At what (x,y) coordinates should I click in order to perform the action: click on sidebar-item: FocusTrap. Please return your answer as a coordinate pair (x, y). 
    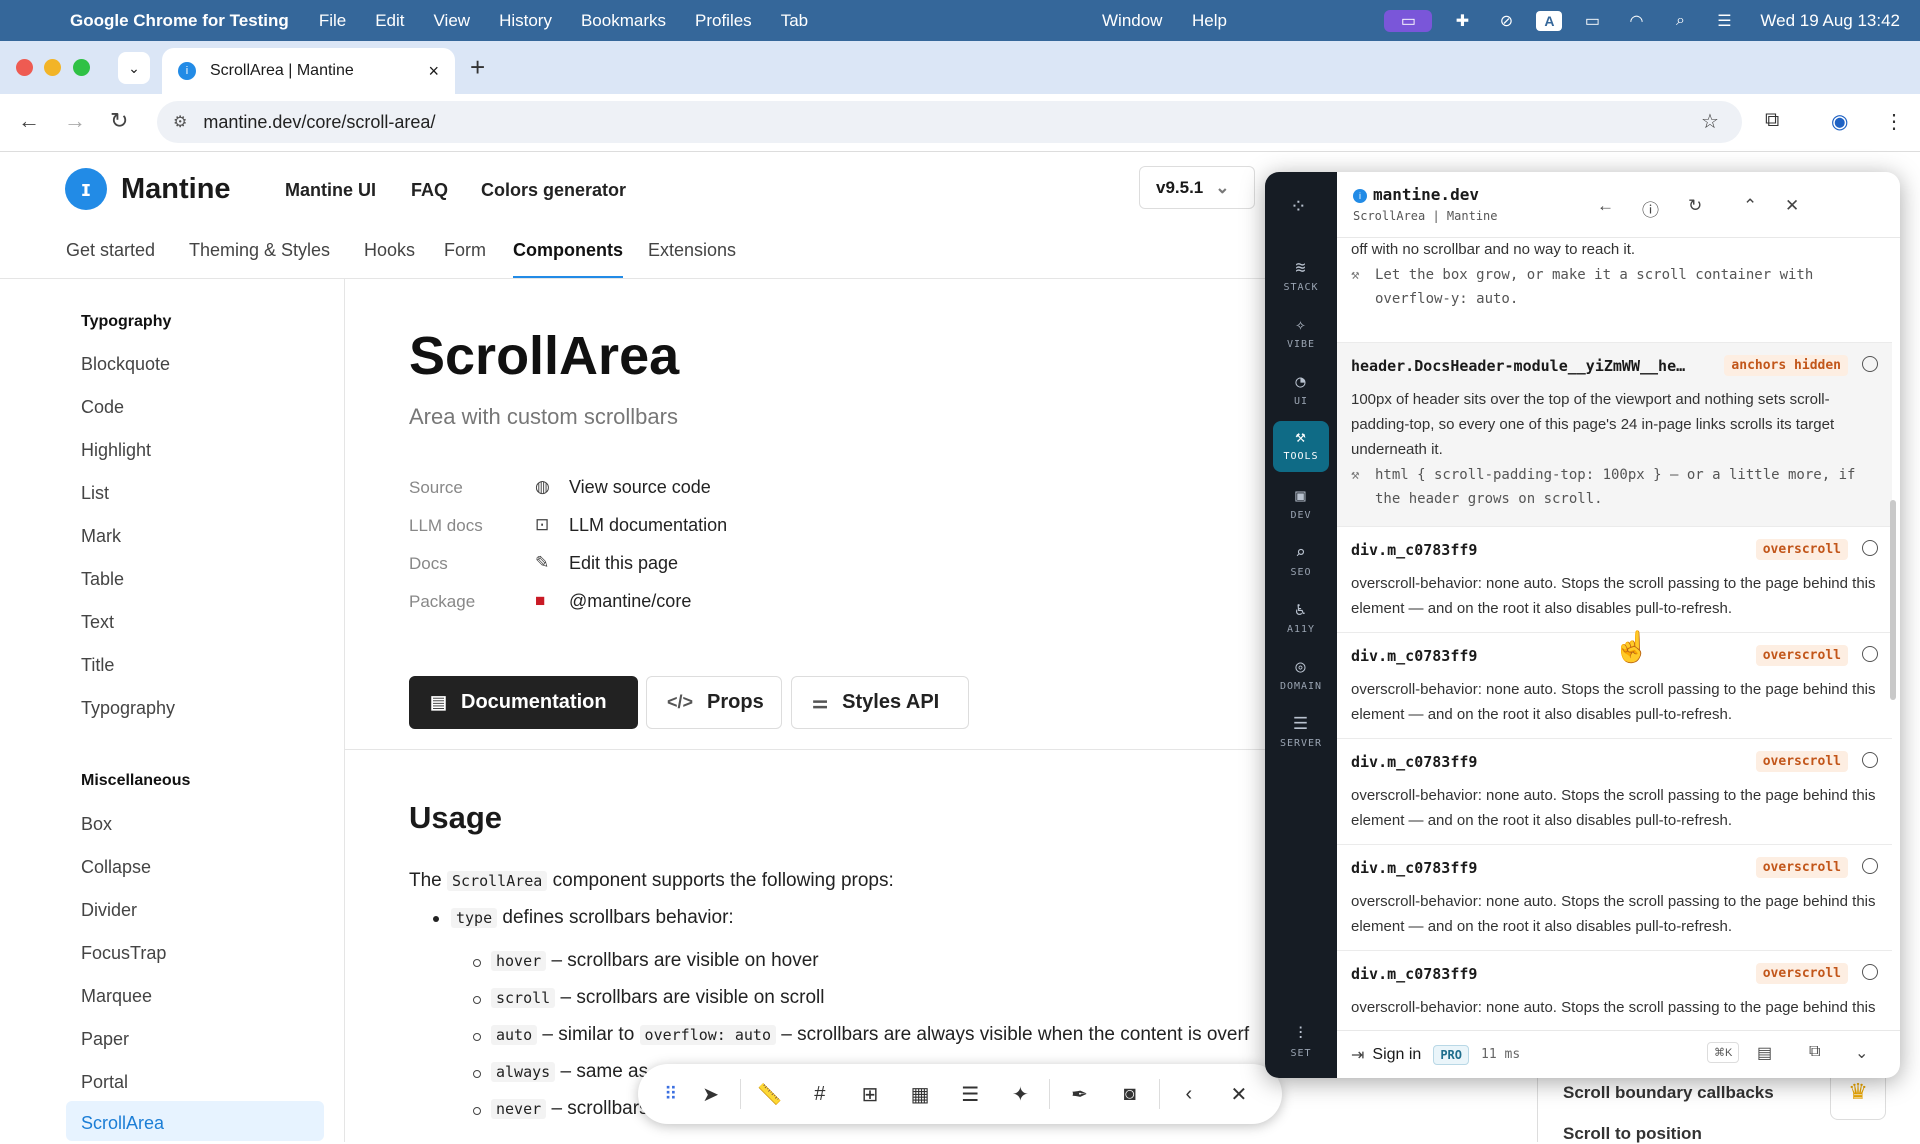
    Looking at the image, I should click on (123, 953).